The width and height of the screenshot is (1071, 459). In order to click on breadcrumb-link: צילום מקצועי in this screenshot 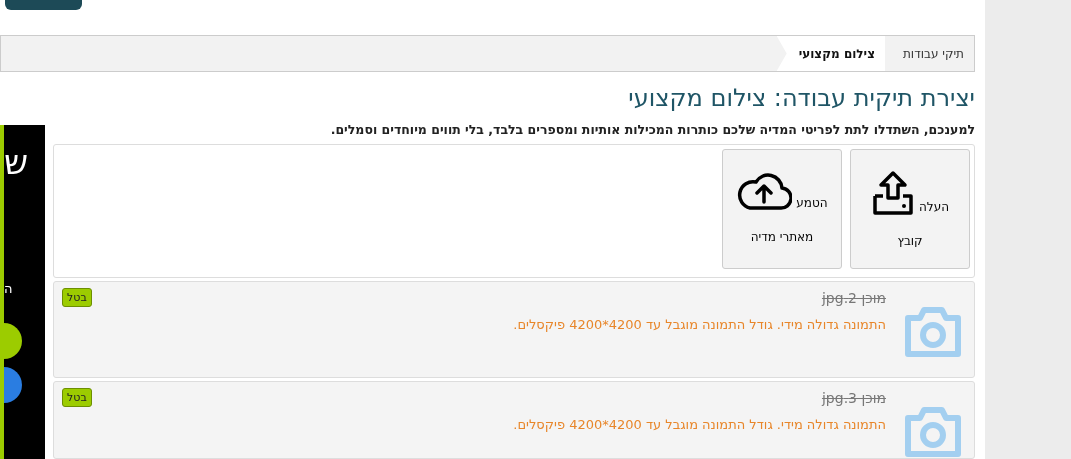, I will do `click(830, 53)`.